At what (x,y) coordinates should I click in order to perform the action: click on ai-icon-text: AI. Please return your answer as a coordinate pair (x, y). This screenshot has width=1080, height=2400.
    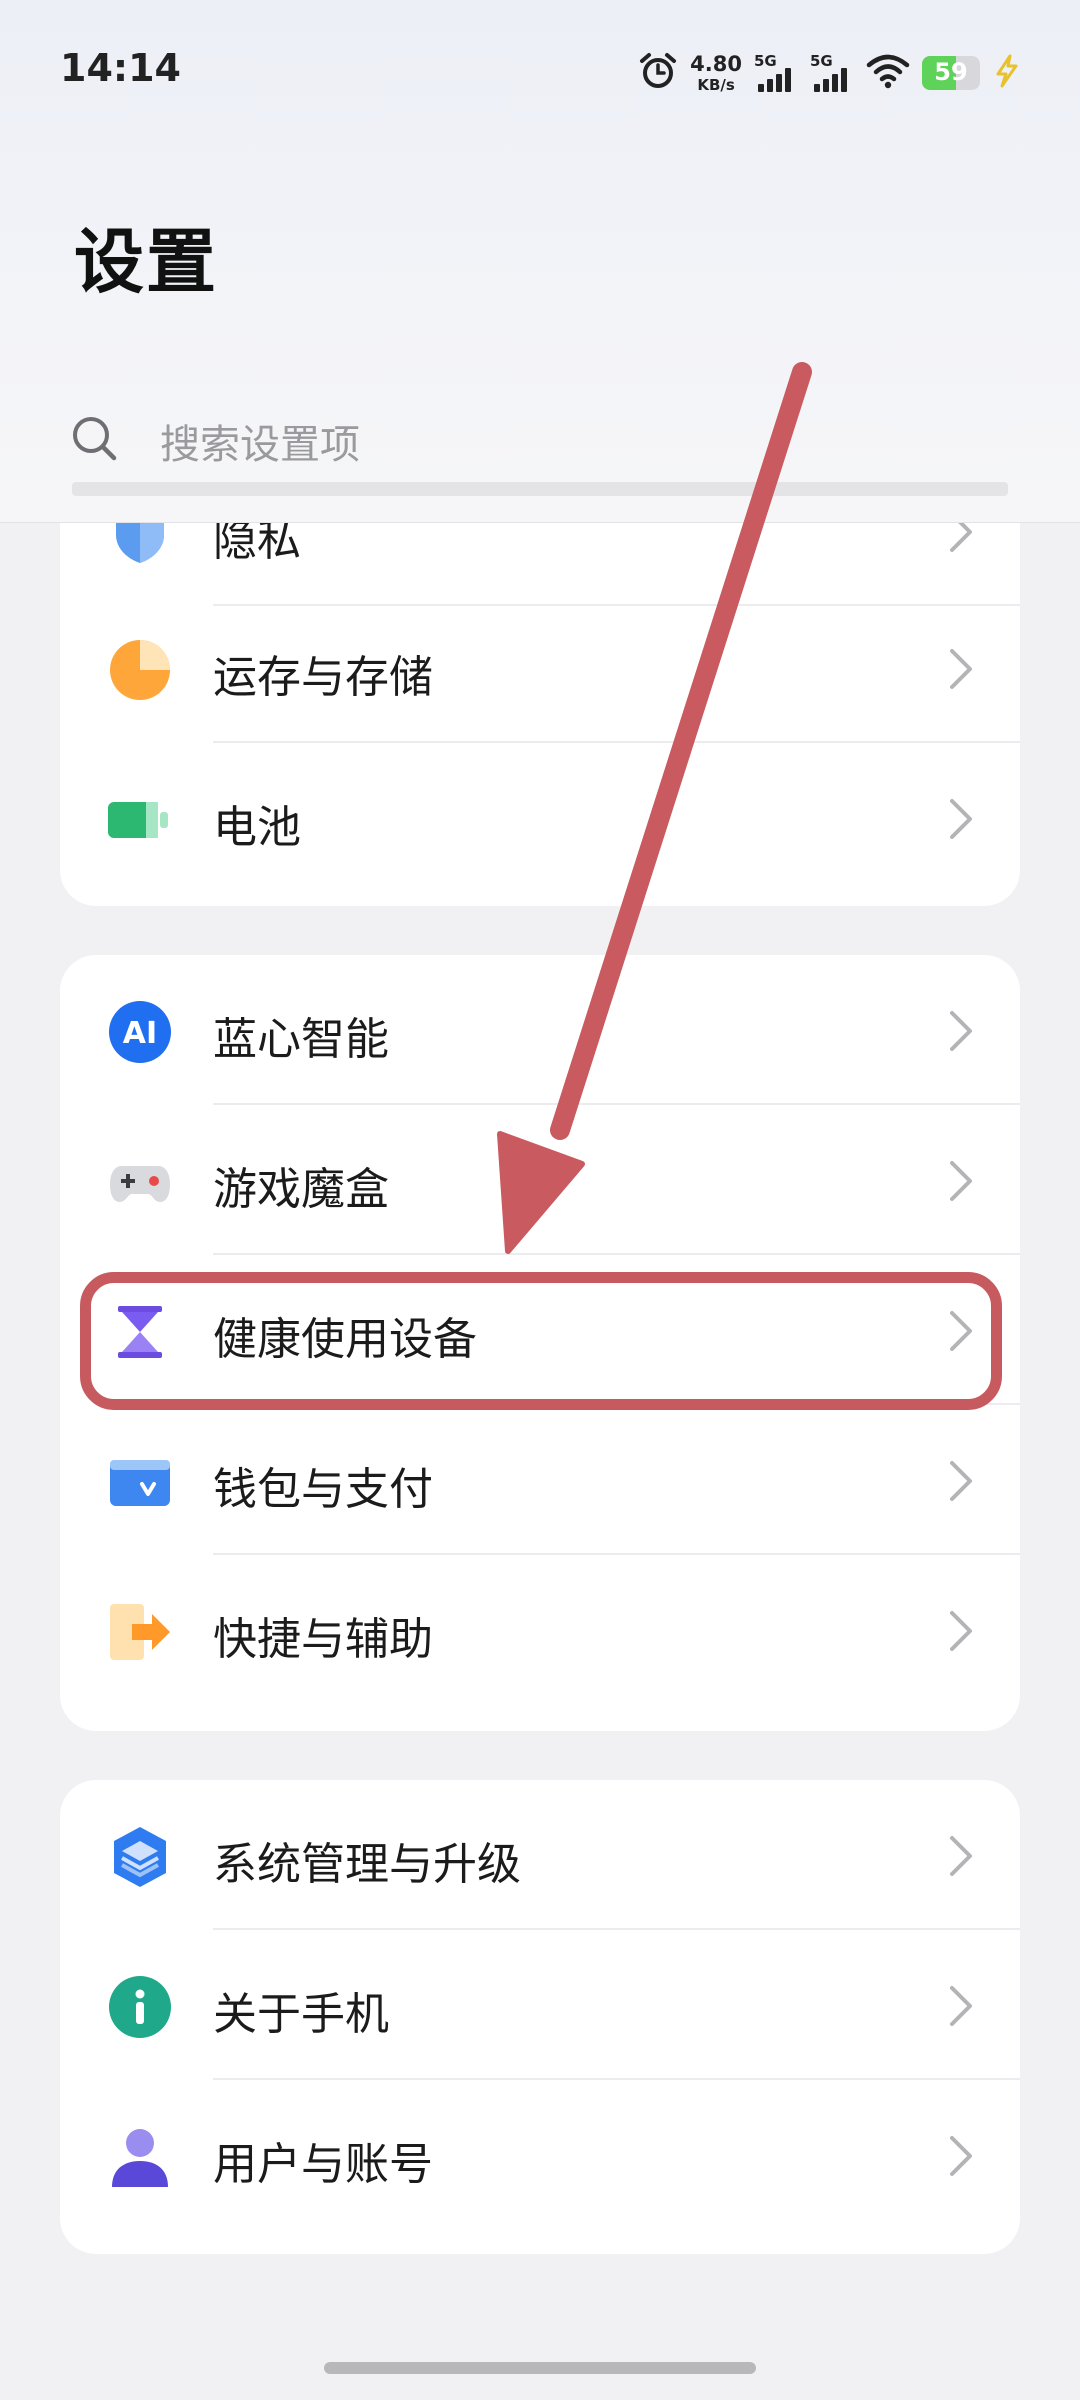
    Looking at the image, I should click on (140, 1033).